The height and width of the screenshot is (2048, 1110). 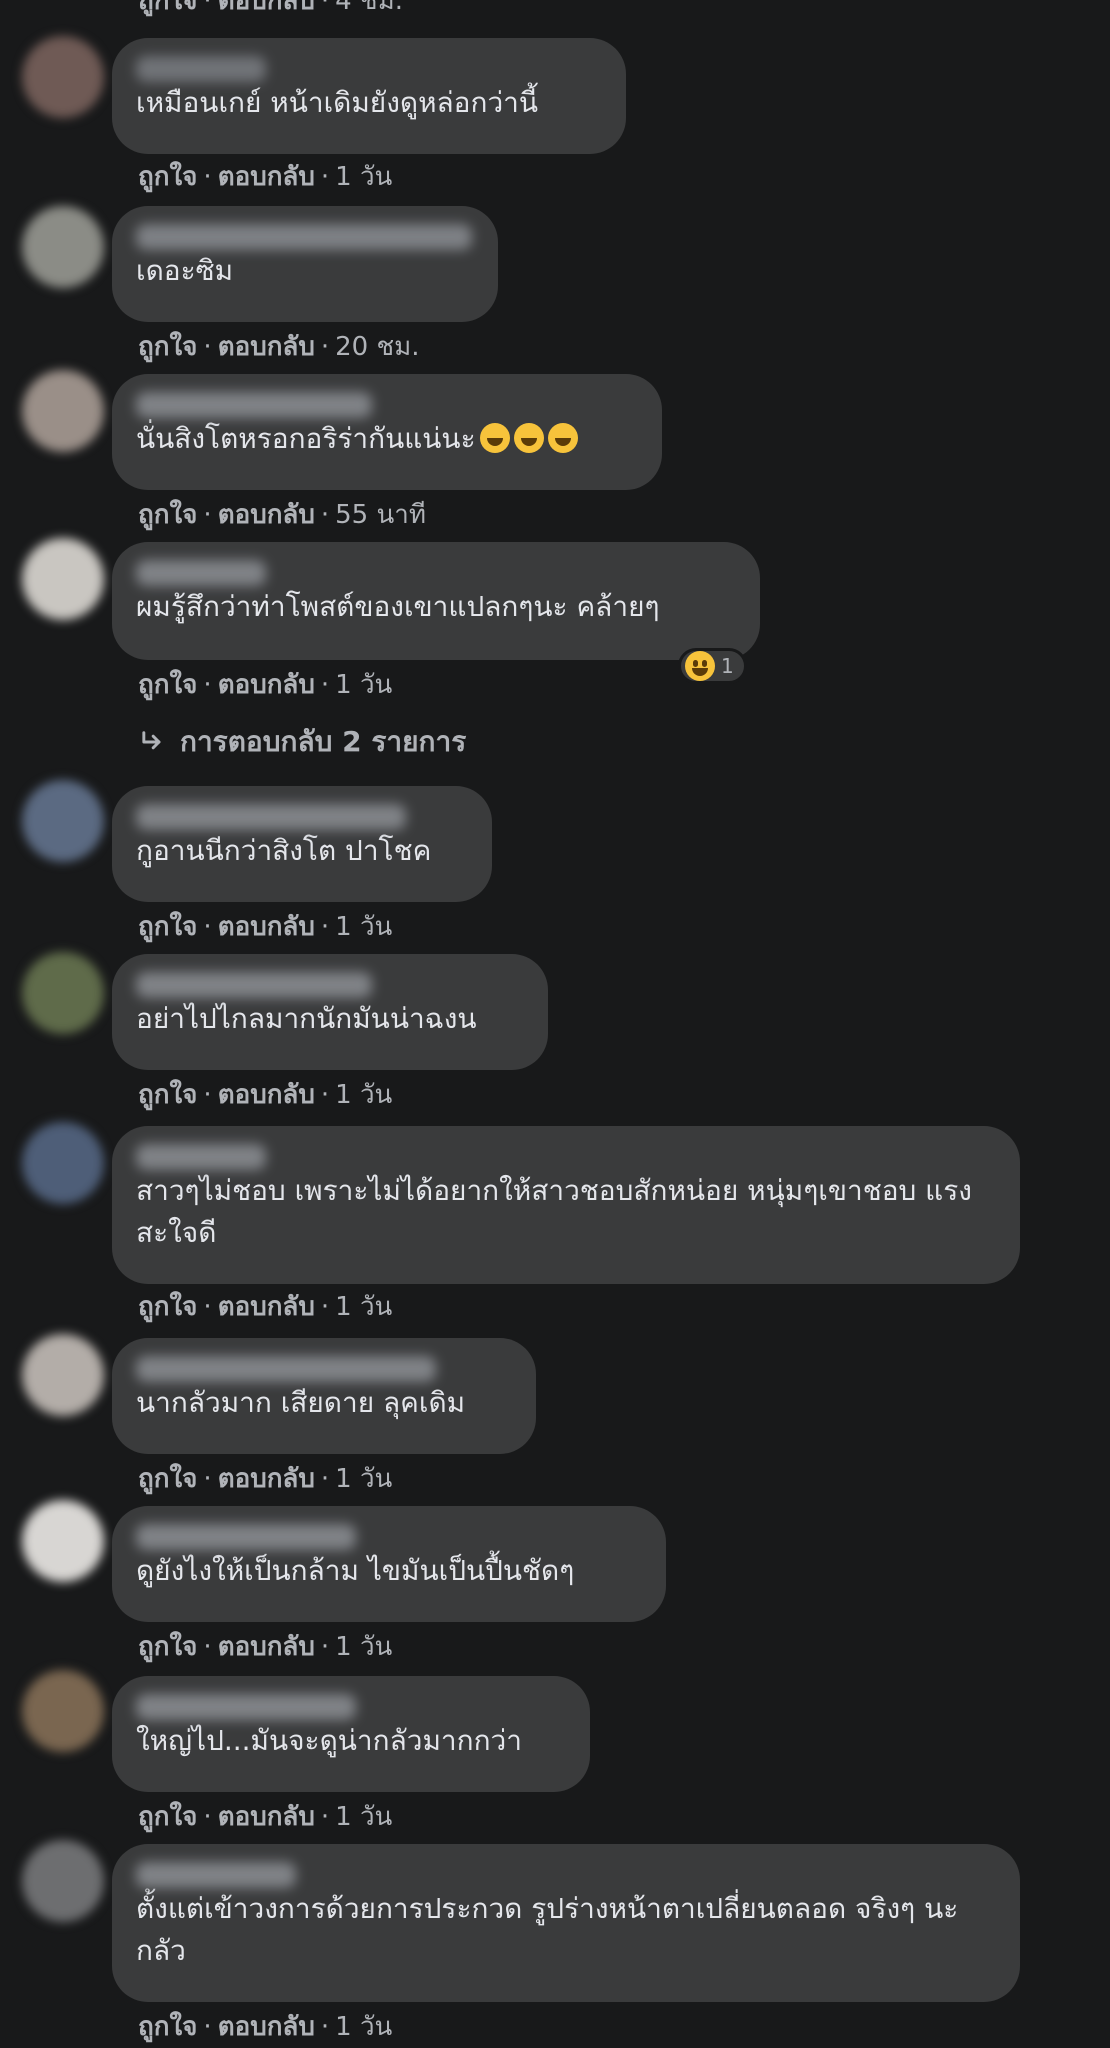 I want to click on comment-bubble: กูอานนีกว่าสิงโต ปาโชค, so click(x=302, y=844).